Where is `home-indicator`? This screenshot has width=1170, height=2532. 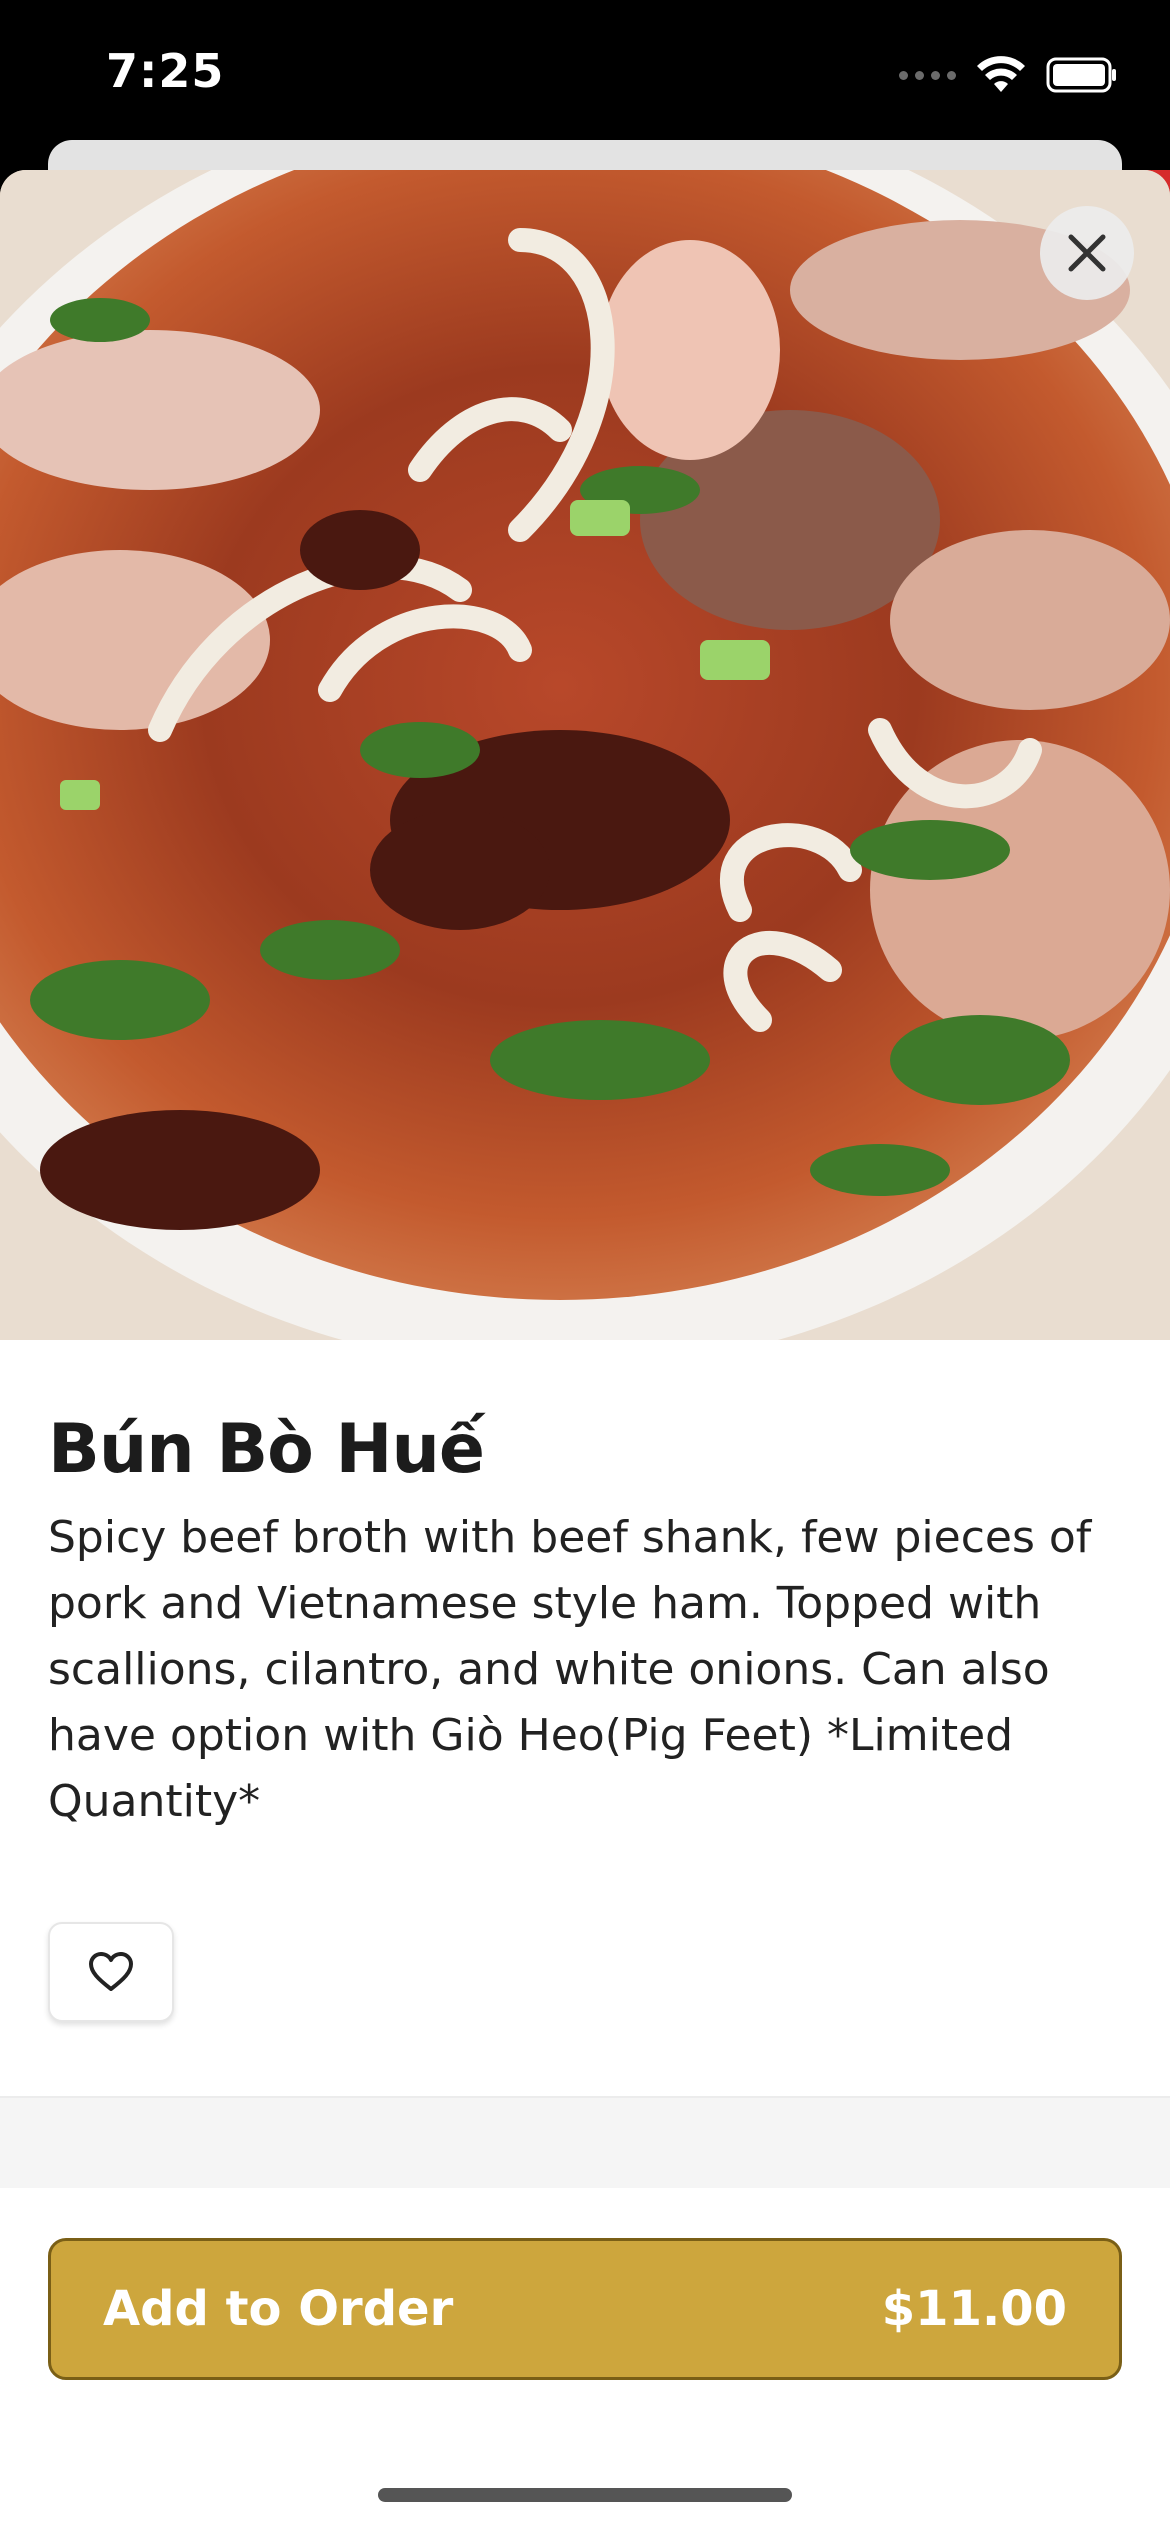 home-indicator is located at coordinates (585, 2495).